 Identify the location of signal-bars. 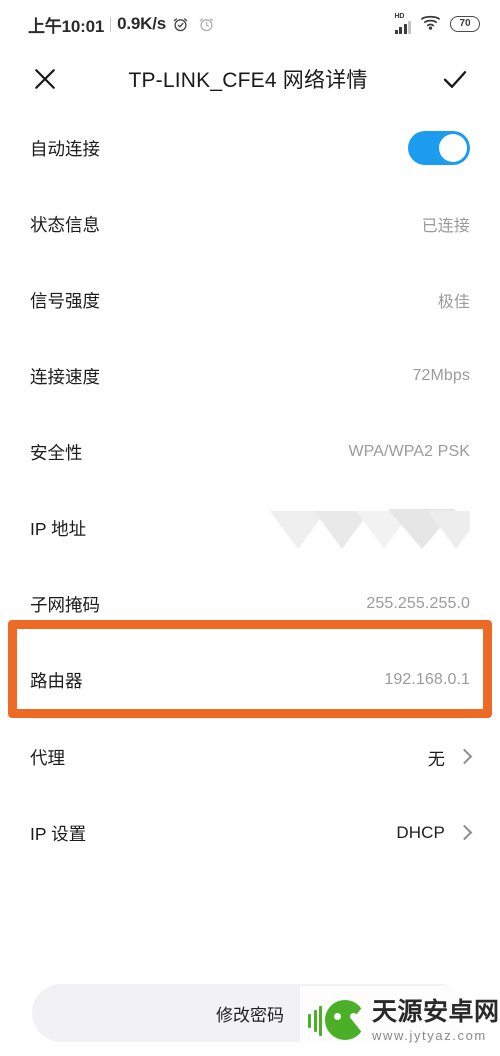
(402, 27).